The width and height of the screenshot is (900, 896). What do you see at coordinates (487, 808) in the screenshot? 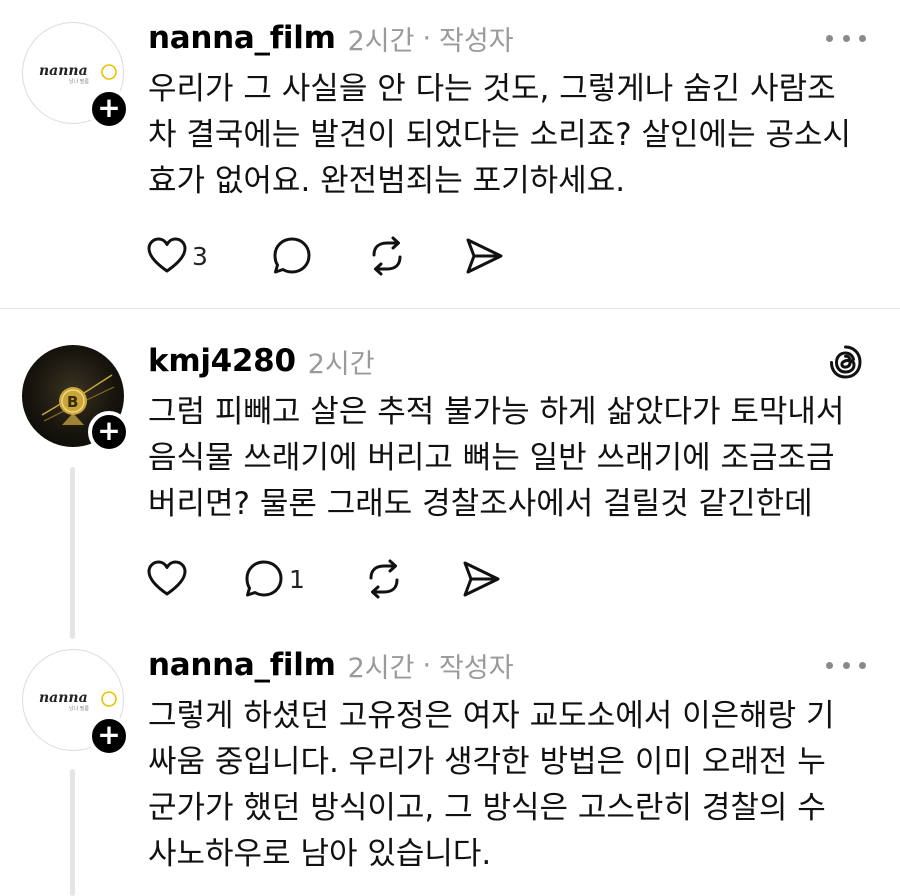
I see `text-line: 군가가 했던 방식이고, 그 방식은 고스란히 경찰의 수` at bounding box center [487, 808].